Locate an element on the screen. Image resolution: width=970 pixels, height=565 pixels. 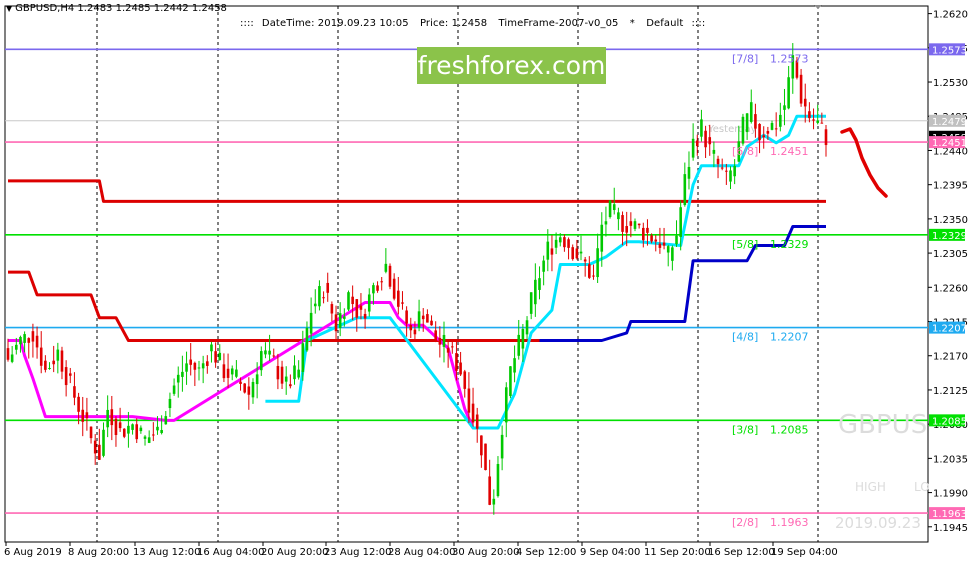
time-tick-label-1: 8 Aug 20:00 is located at coordinates (98, 552).